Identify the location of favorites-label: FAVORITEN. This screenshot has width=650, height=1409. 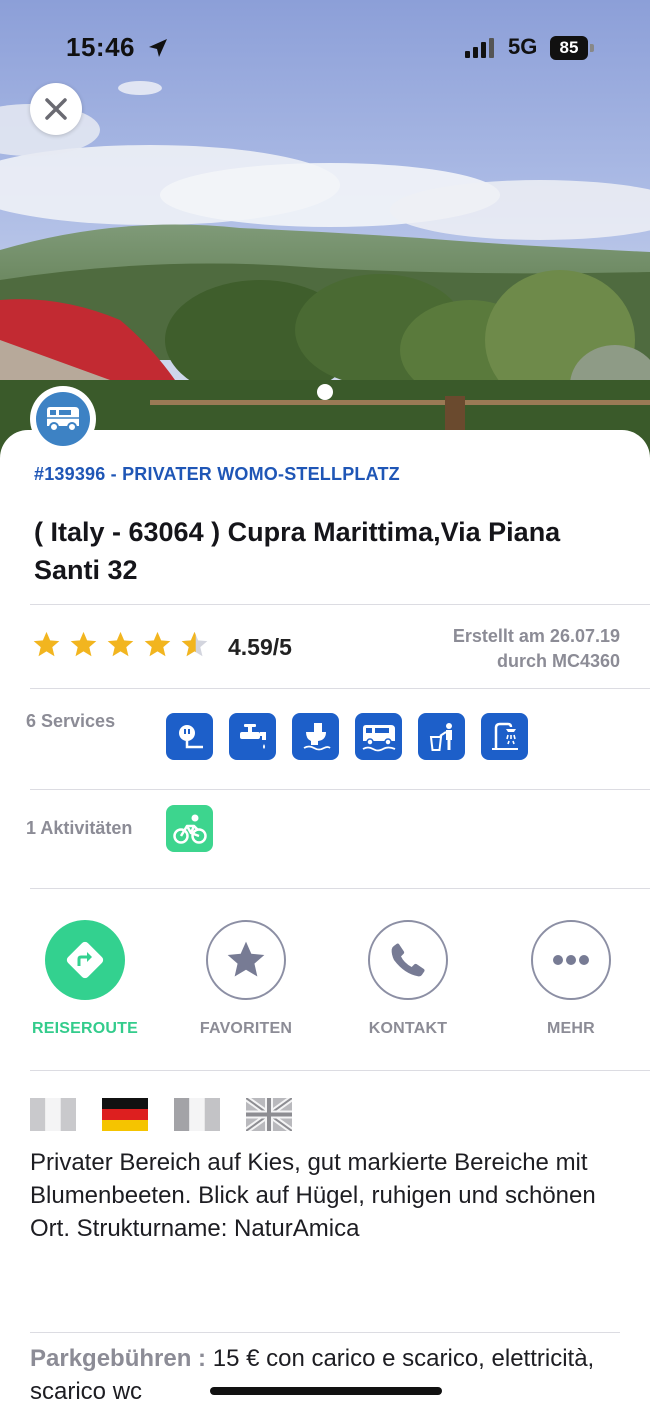
(246, 1028).